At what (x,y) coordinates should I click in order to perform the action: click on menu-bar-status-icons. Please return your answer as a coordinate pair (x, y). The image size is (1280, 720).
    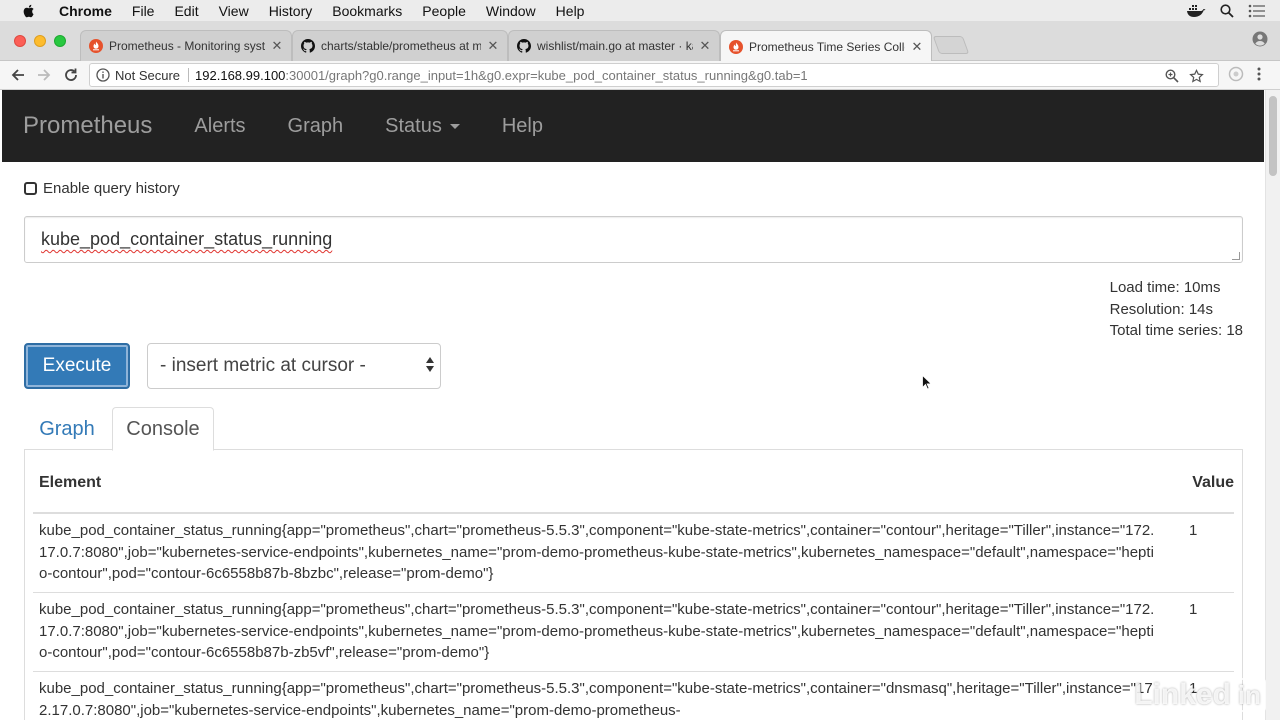
    Looking at the image, I should click on (1233, 10).